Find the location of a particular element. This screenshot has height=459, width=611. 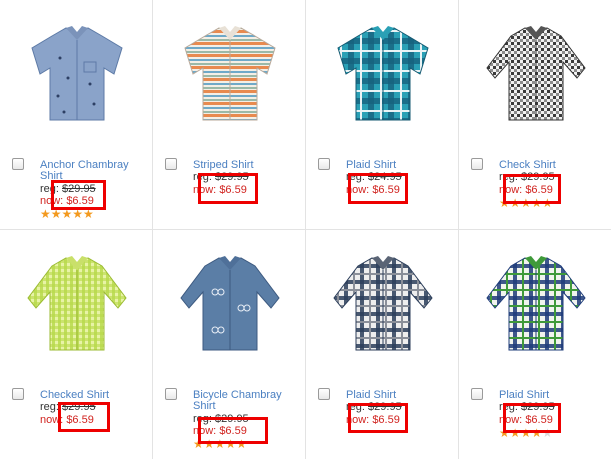

product-name-link: Check Shirt is located at coordinates (553, 165).